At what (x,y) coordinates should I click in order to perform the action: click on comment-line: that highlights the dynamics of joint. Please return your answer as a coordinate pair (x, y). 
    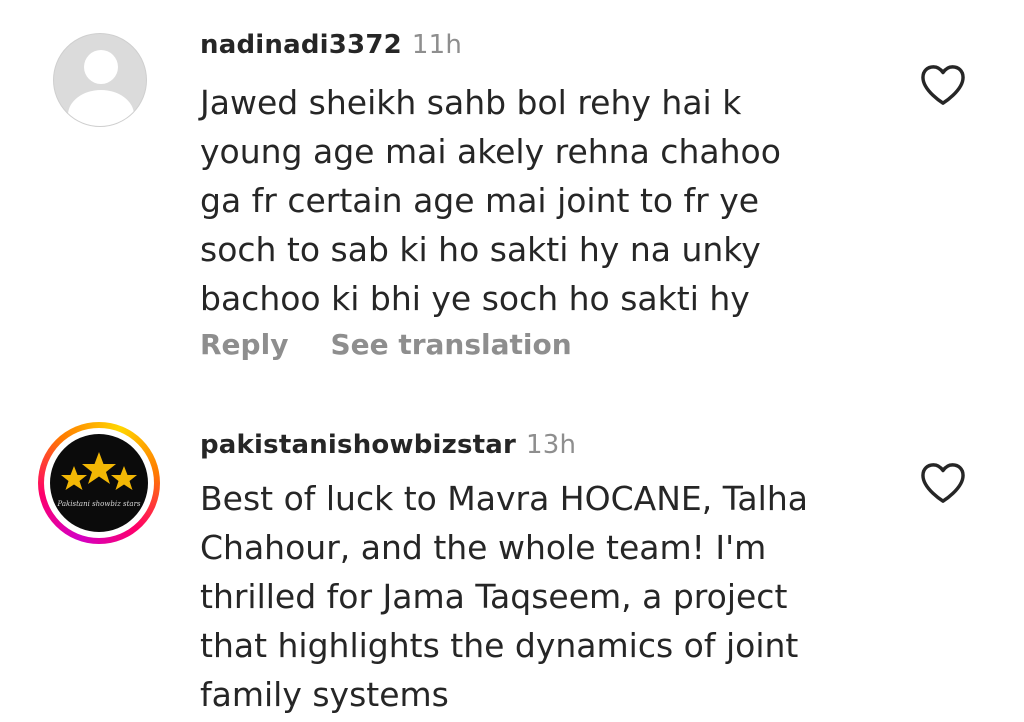
    Looking at the image, I should click on (499, 645).